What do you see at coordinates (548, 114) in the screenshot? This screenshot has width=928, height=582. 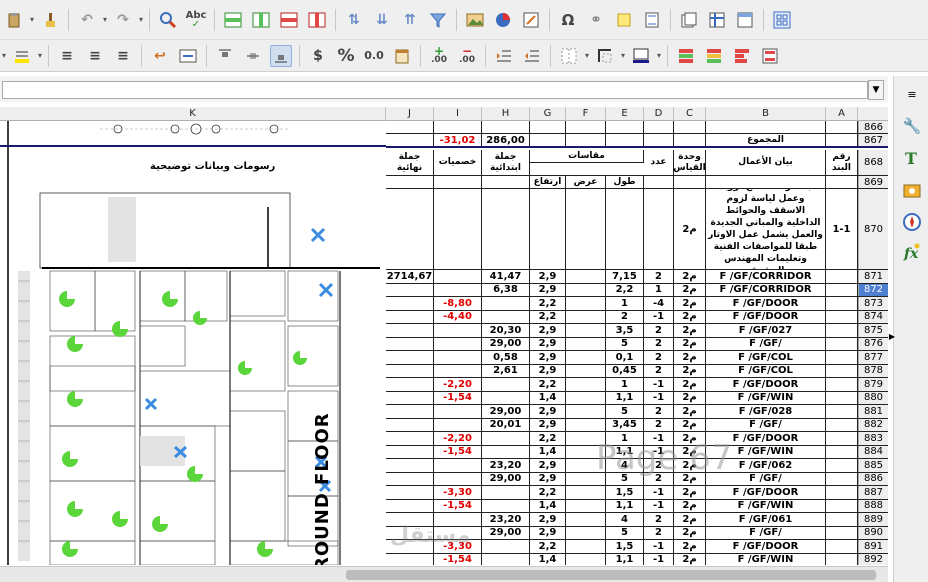 I see `column-header: G` at bounding box center [548, 114].